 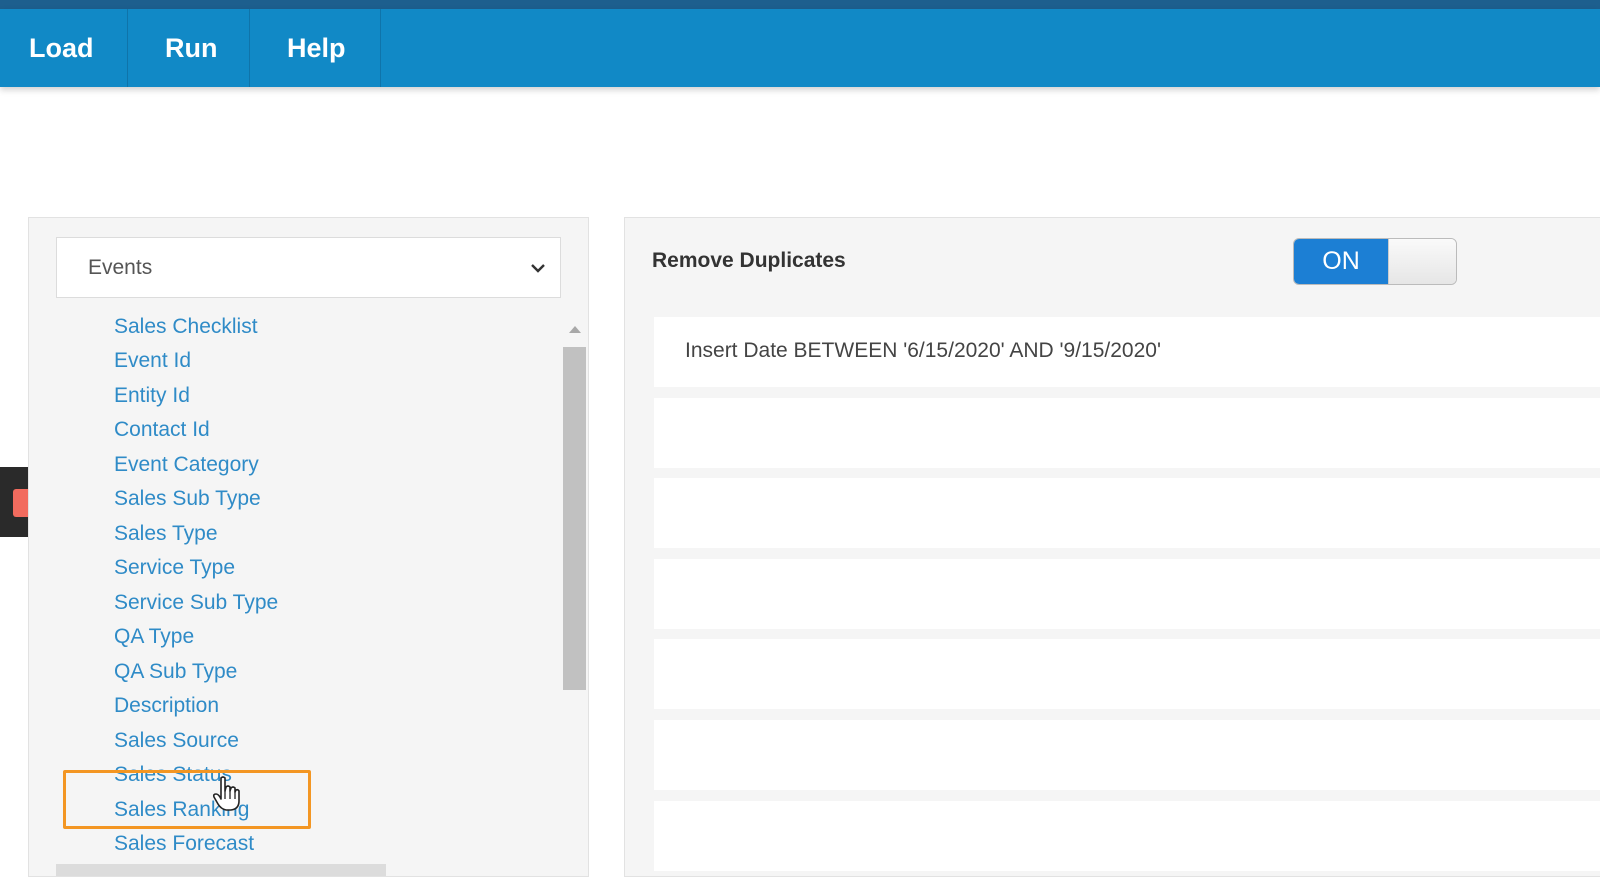 What do you see at coordinates (187, 499) in the screenshot?
I see `field-item: Sales Sub Type` at bounding box center [187, 499].